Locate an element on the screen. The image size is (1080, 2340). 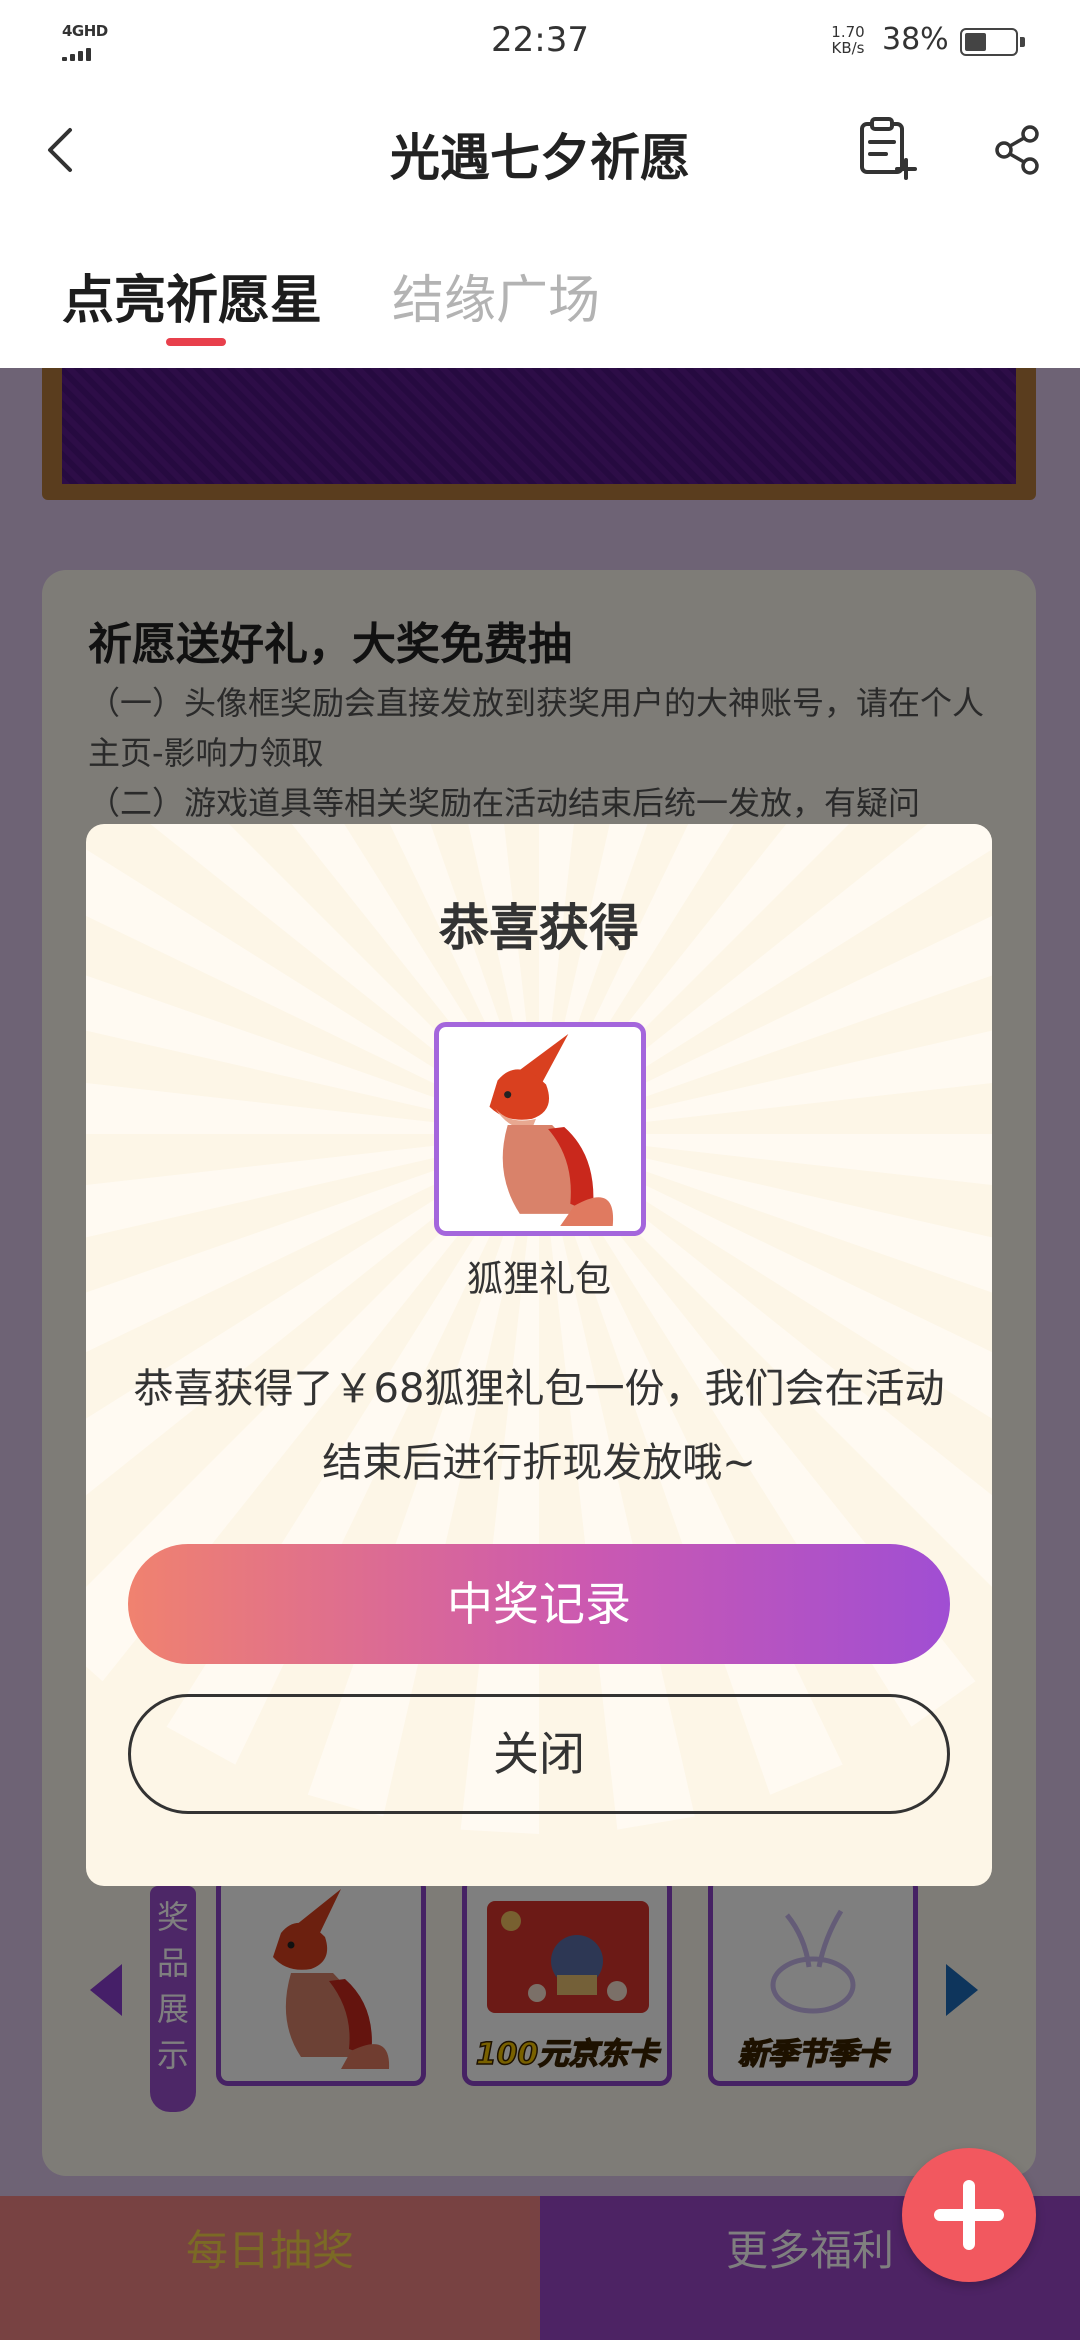
status-bar: 4GHD 22:37 1.70 KB/s 38% is located at coordinates (540, 40).